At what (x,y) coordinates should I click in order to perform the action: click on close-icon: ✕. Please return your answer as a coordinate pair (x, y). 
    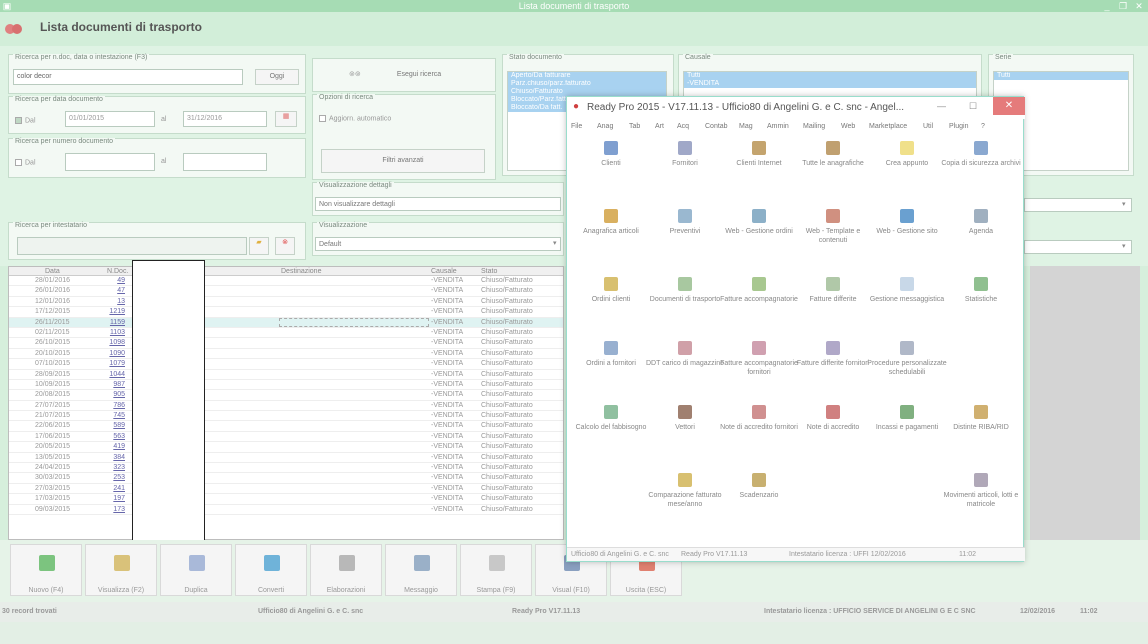
    Looking at the image, I should click on (1139, 6).